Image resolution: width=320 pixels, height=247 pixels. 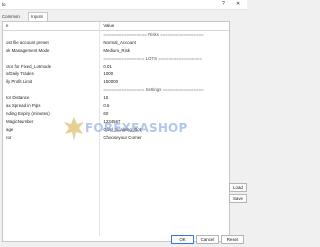 I want to click on table-row: ================ LOTS =================, so click(x=116, y=58).